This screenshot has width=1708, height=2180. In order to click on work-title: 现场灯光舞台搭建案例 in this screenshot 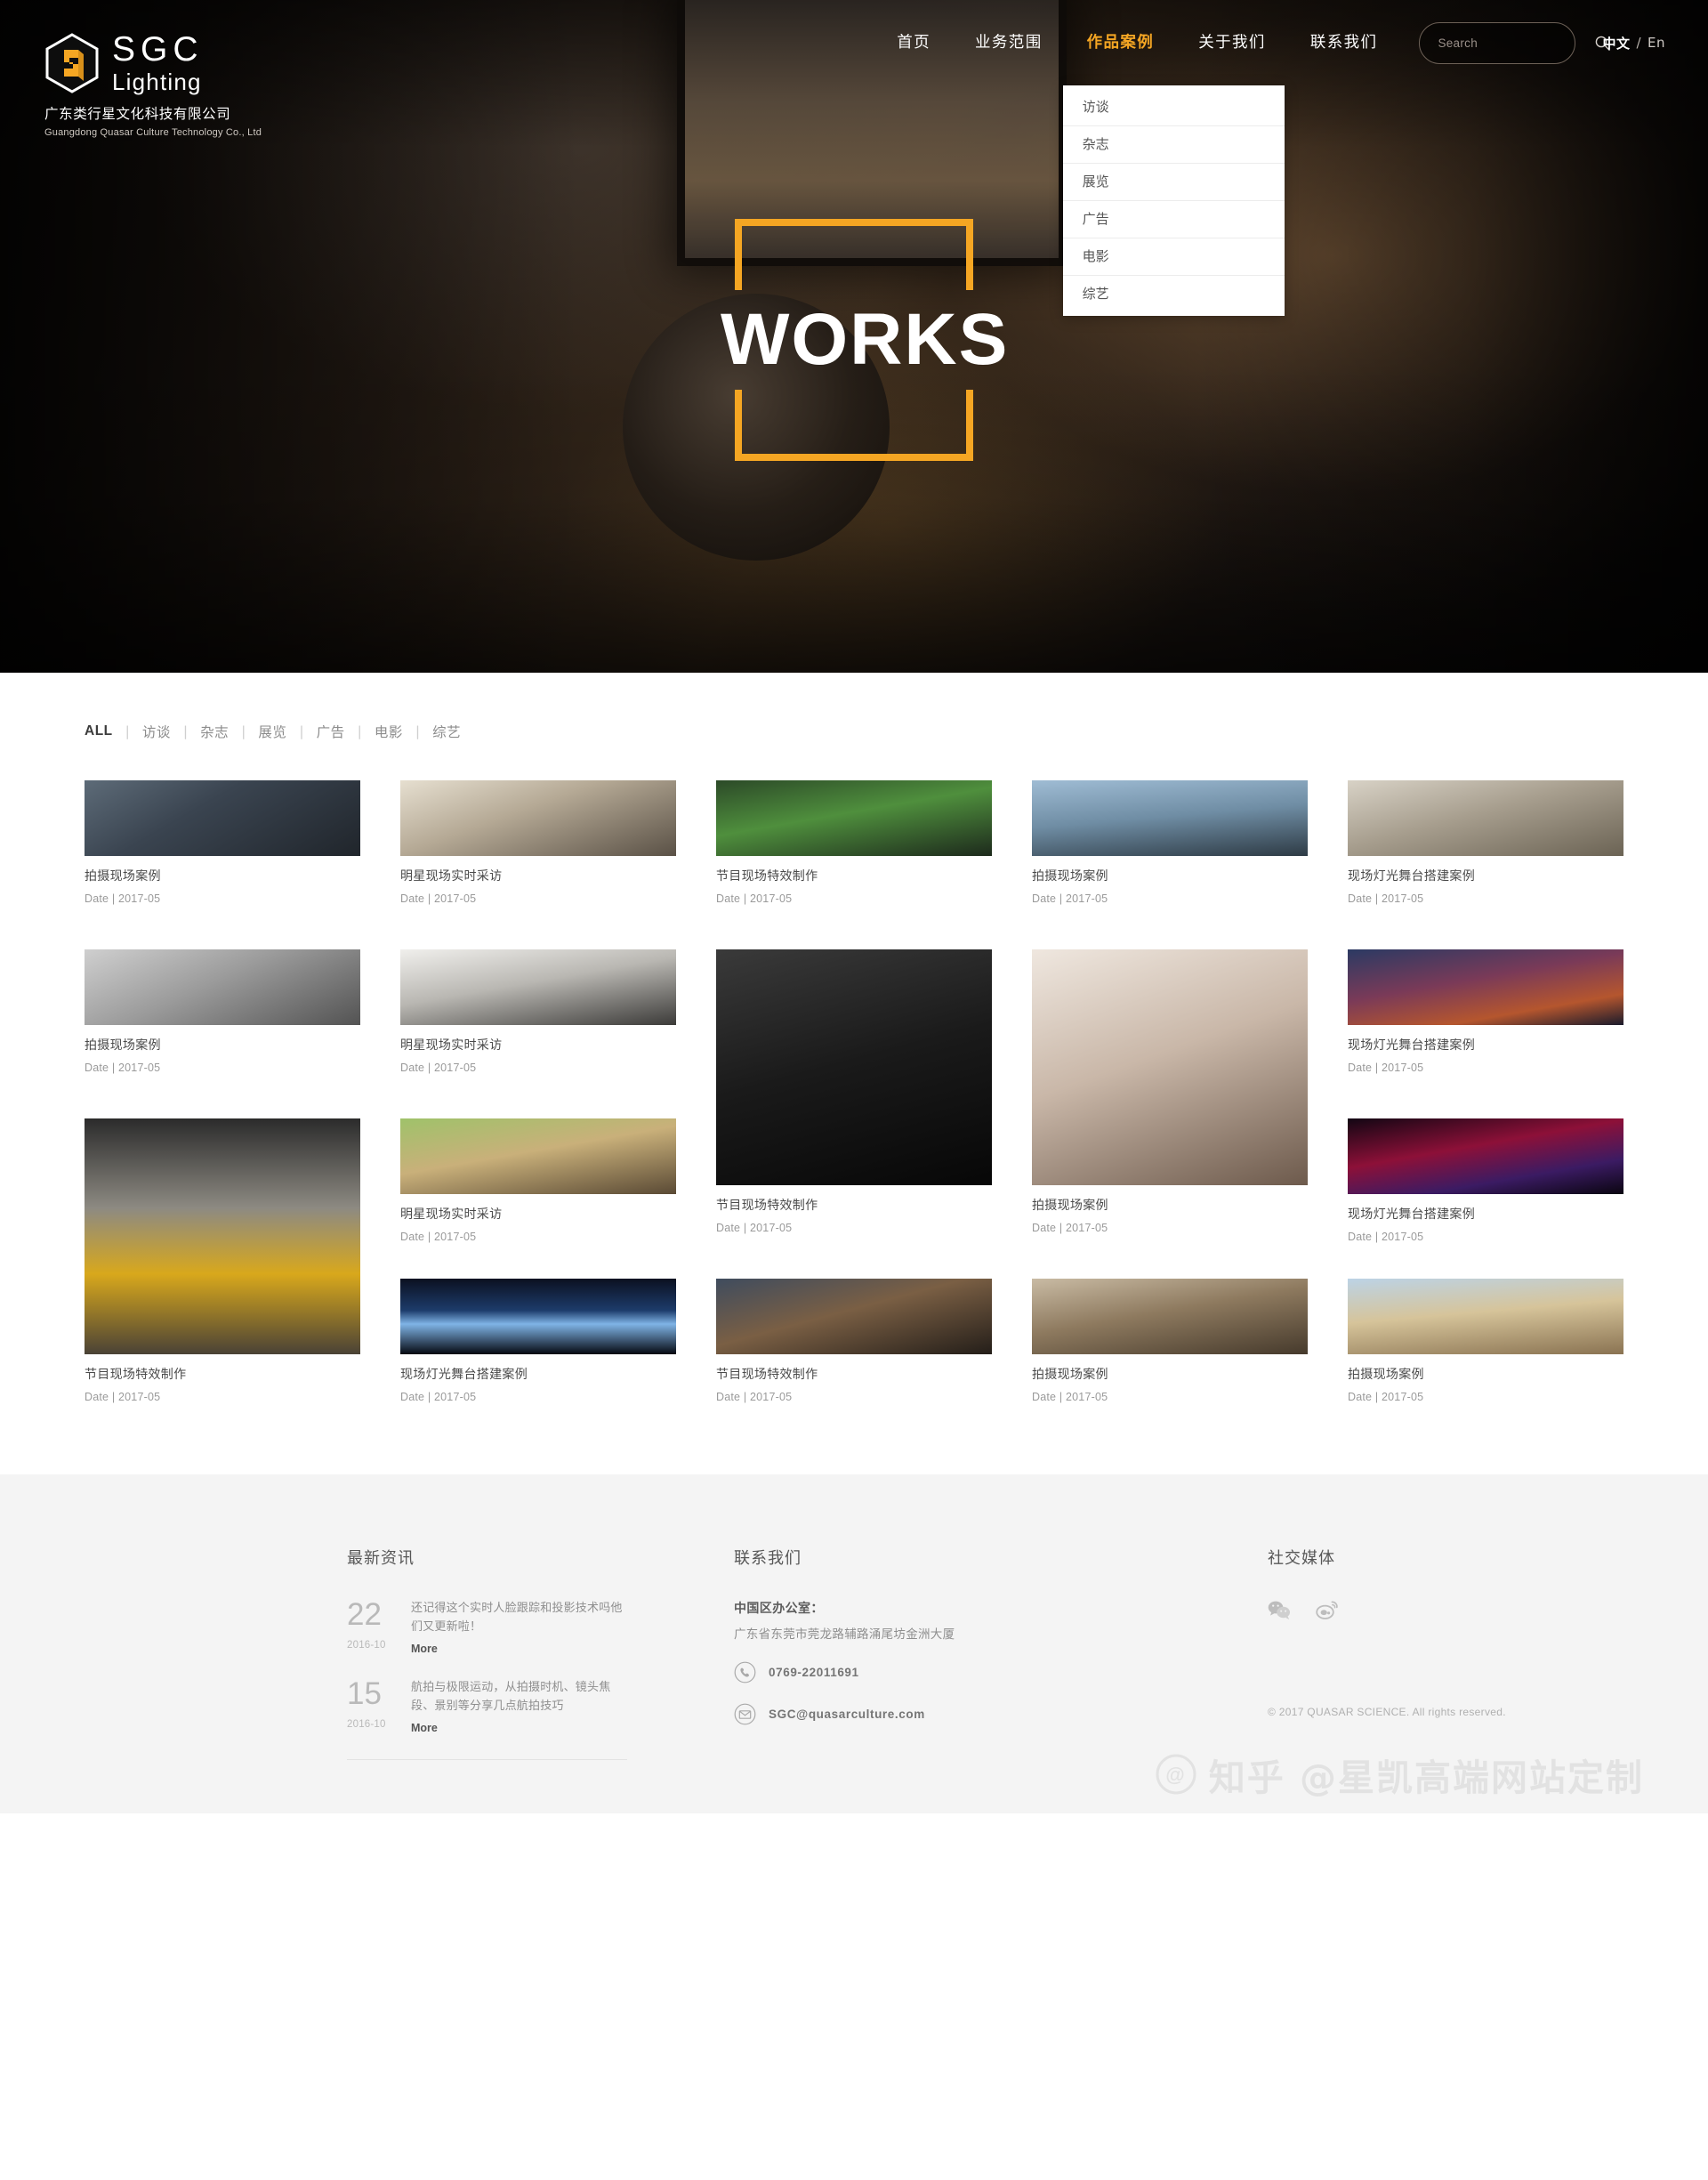, I will do `click(1411, 1215)`.